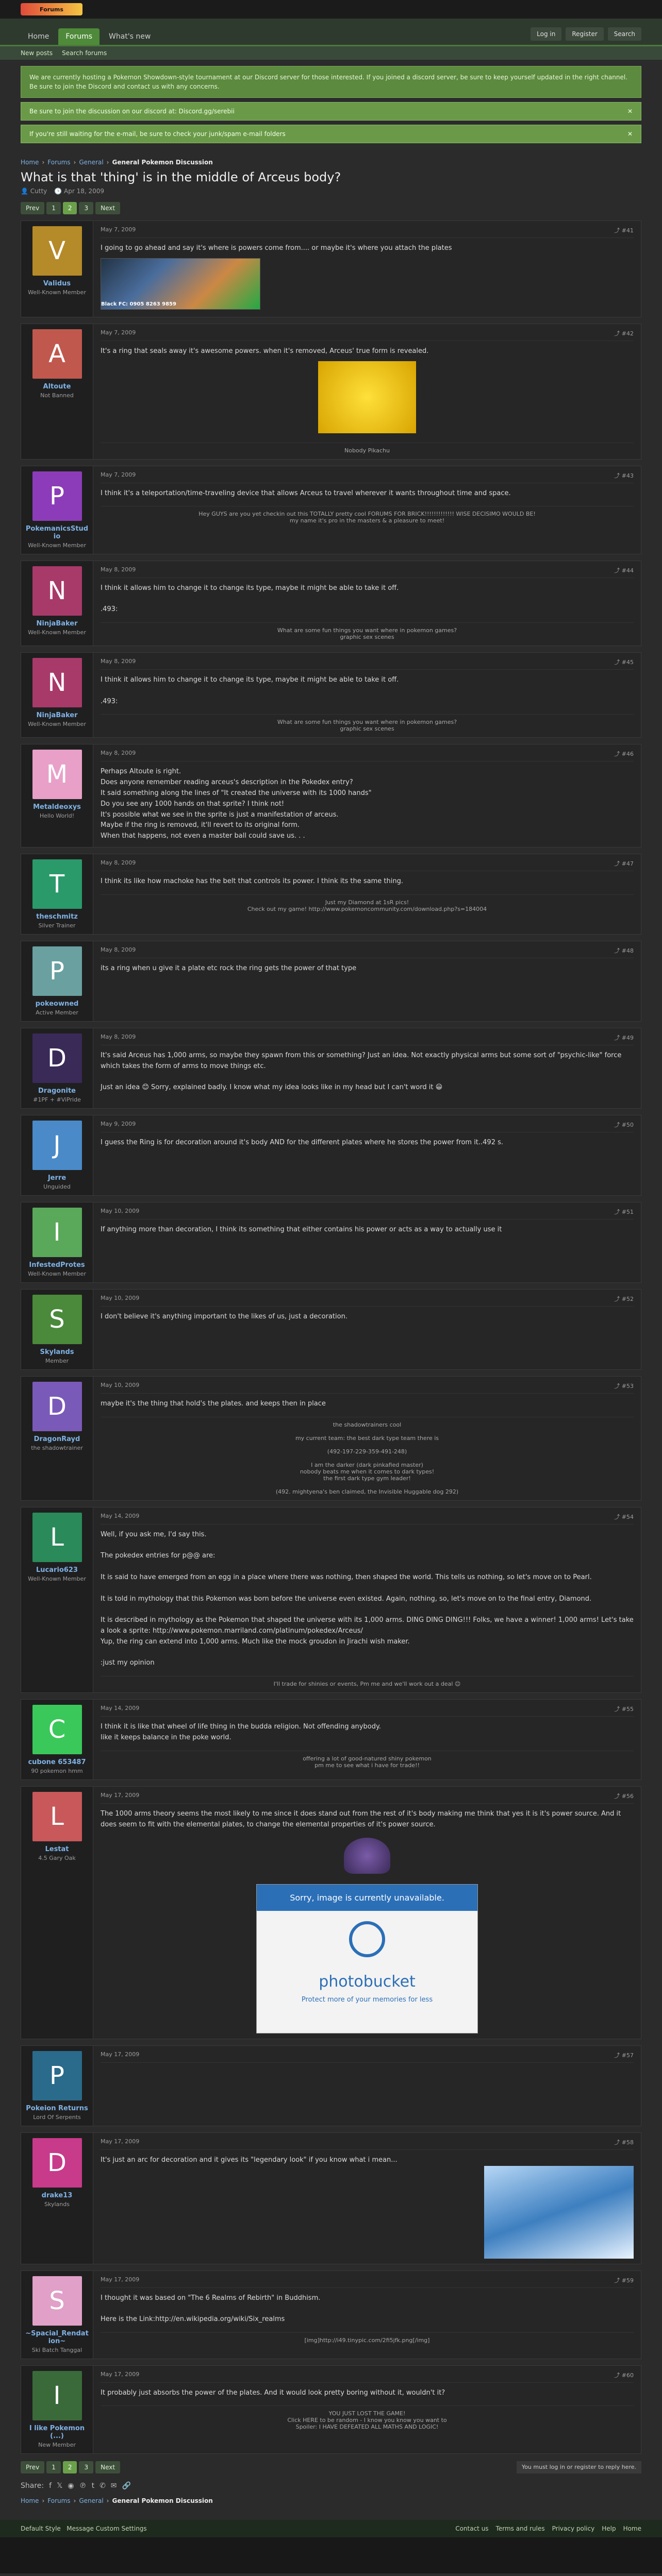 Image resolution: width=662 pixels, height=2576 pixels. I want to click on post-username: Pokeion Returns, so click(57, 2108).